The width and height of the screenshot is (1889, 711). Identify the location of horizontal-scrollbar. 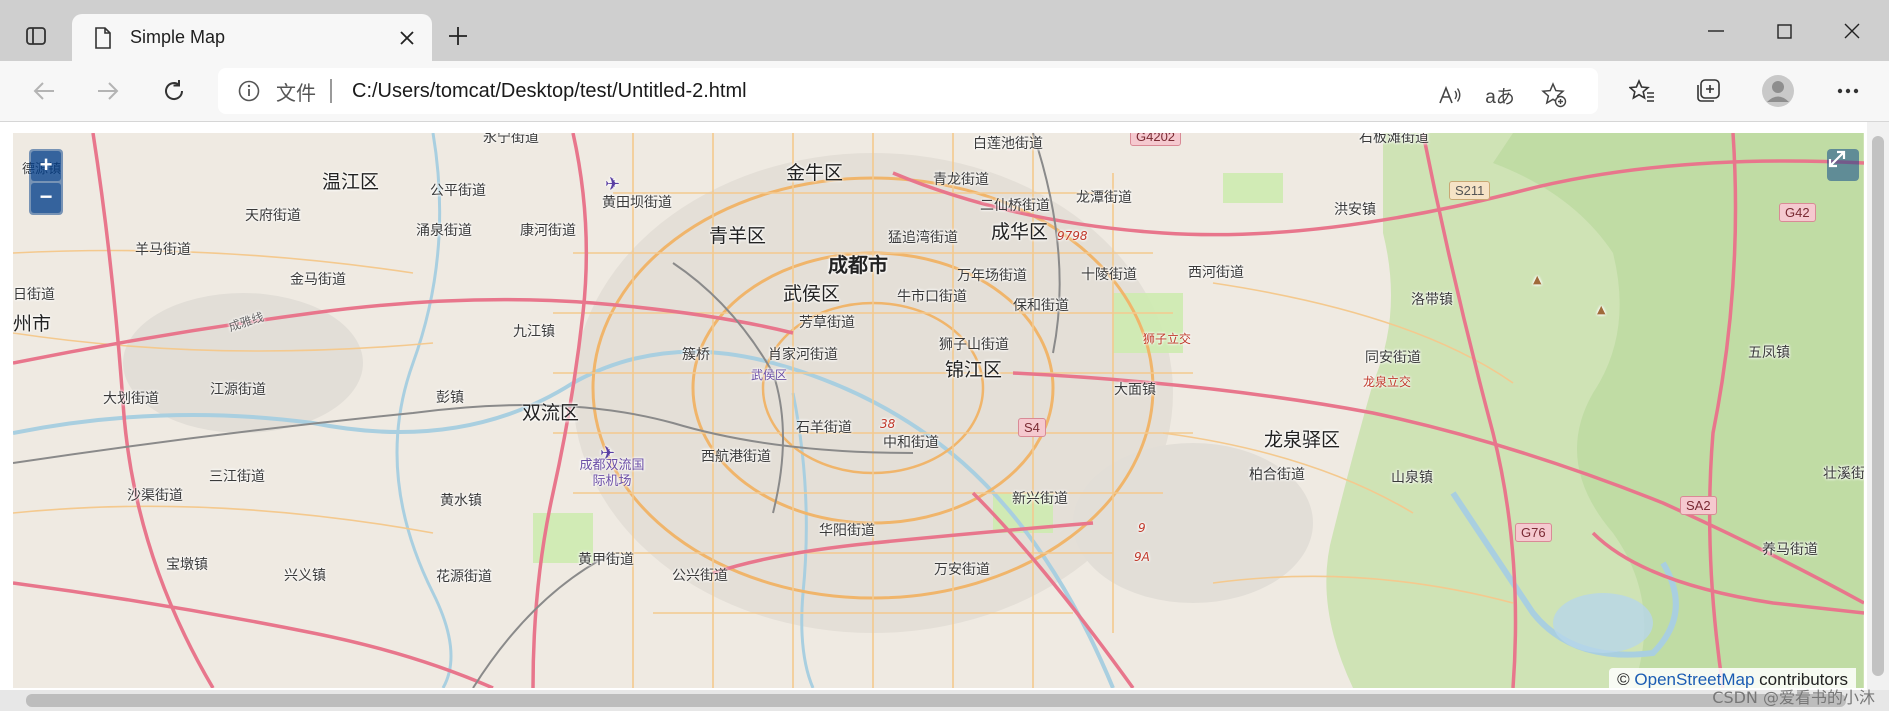
(944, 700).